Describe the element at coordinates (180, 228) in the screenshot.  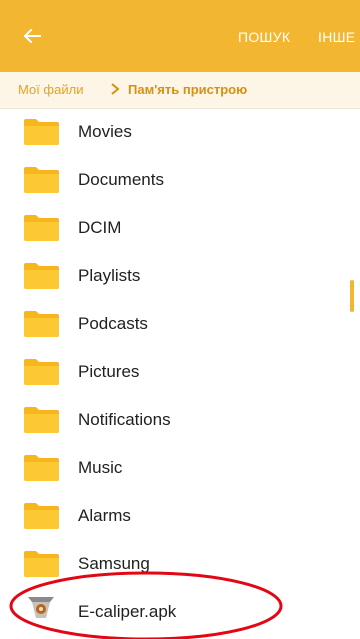
I see `list-item: DCIM` at that location.